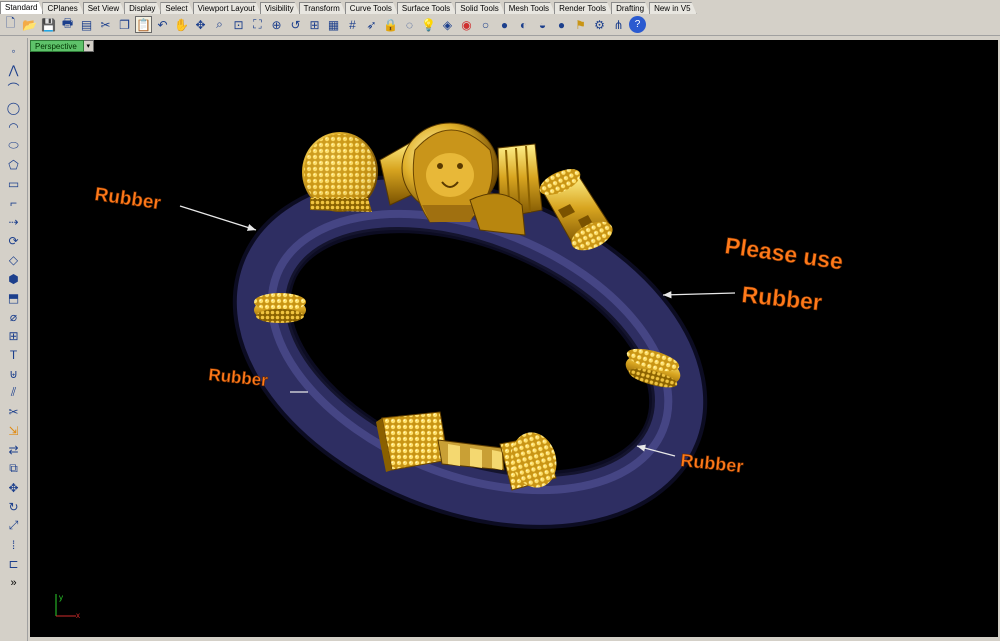  What do you see at coordinates (127, 199) in the screenshot?
I see `annotation-rubber-left-top: Rubber` at bounding box center [127, 199].